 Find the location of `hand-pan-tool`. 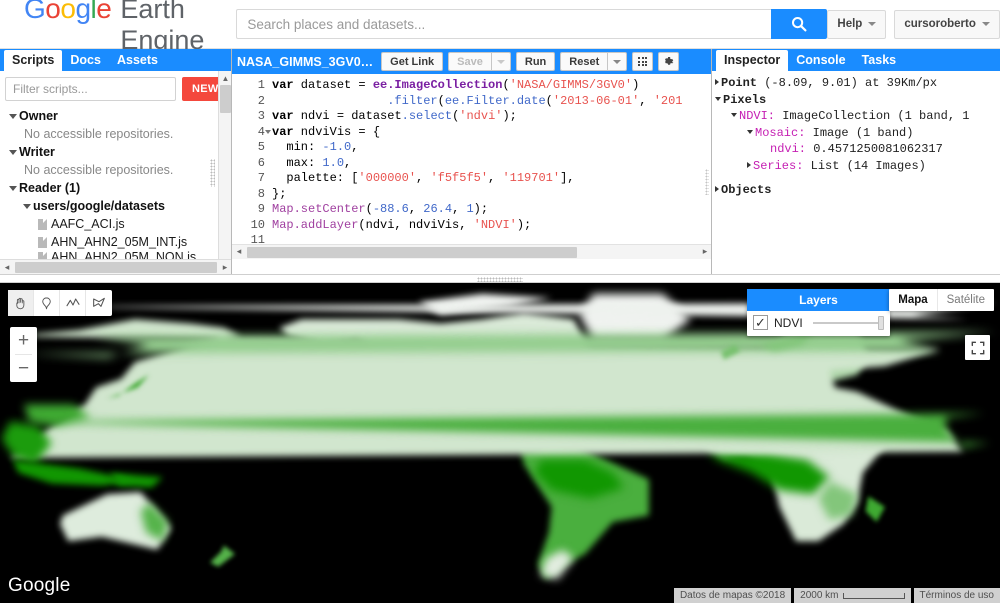

hand-pan-tool is located at coordinates (21, 303).